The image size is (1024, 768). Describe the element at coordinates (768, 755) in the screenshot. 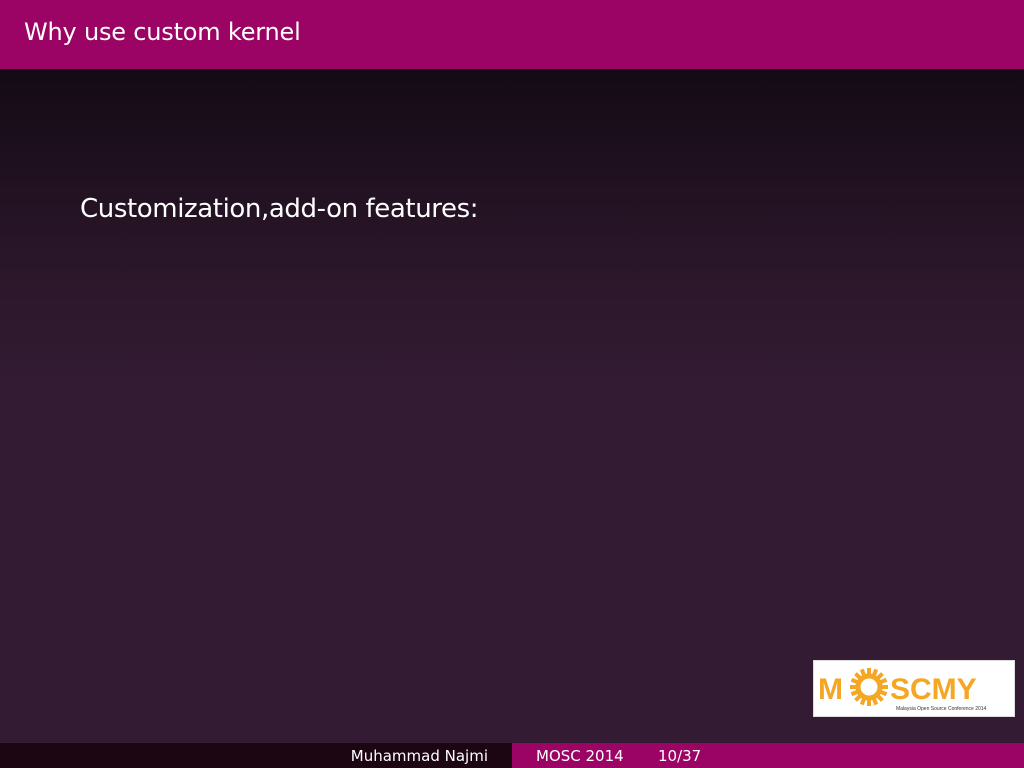

I see `footer-event-section: MOSC 2014 10/37` at that location.